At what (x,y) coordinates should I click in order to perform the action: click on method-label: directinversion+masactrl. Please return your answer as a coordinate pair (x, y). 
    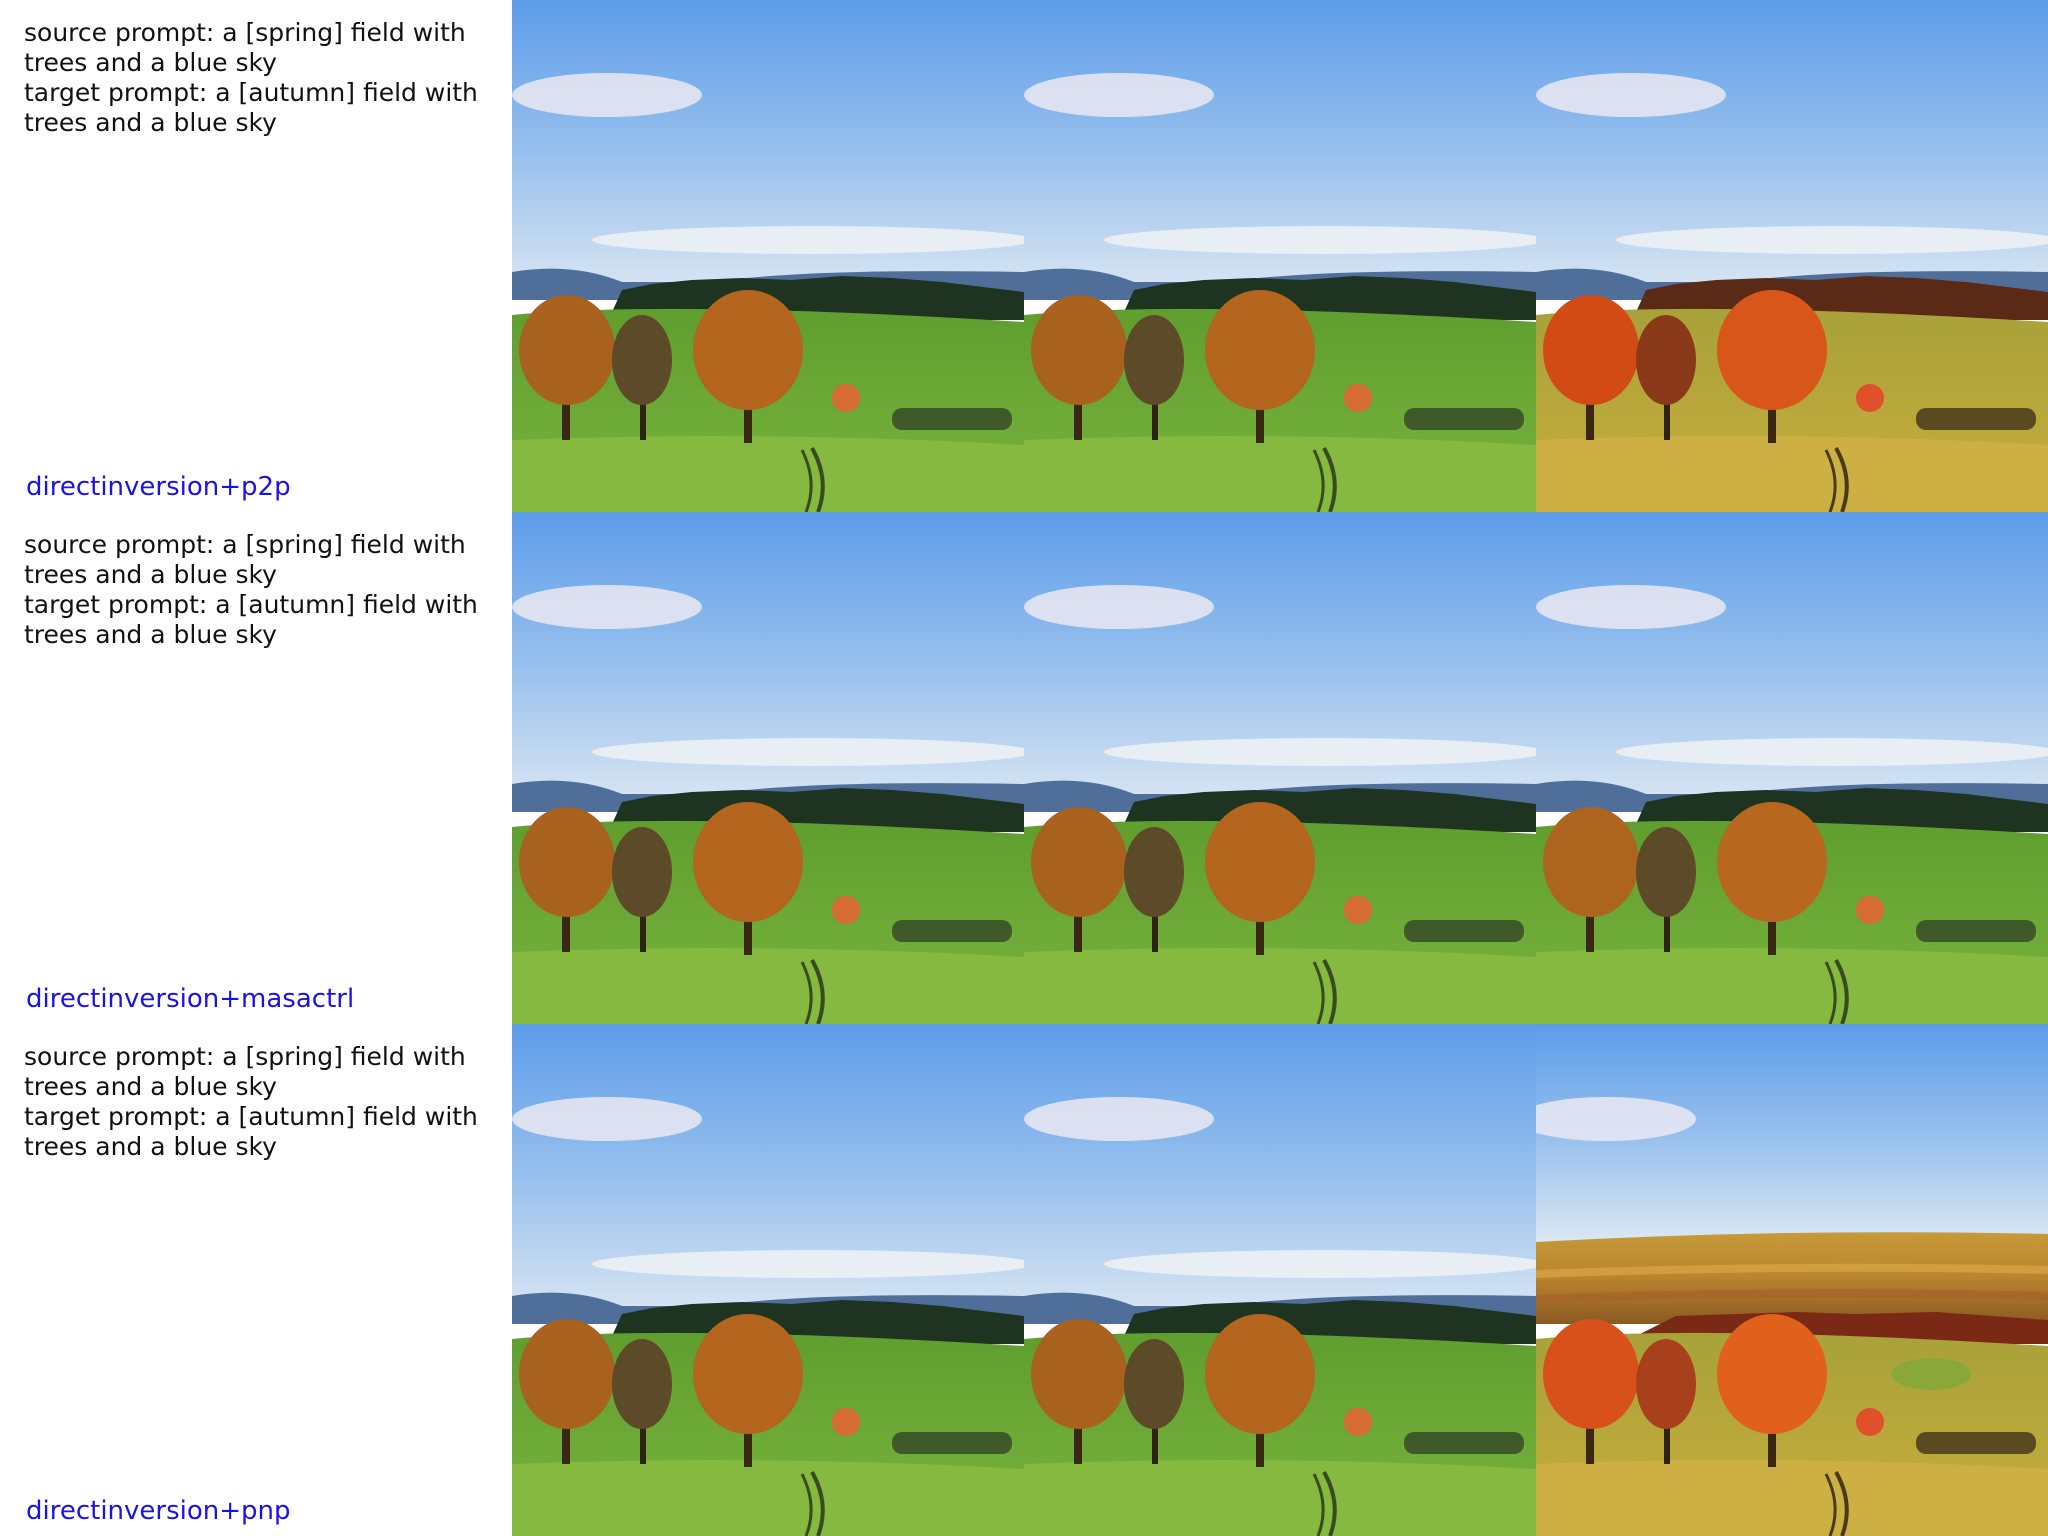
    Looking at the image, I should click on (190, 999).